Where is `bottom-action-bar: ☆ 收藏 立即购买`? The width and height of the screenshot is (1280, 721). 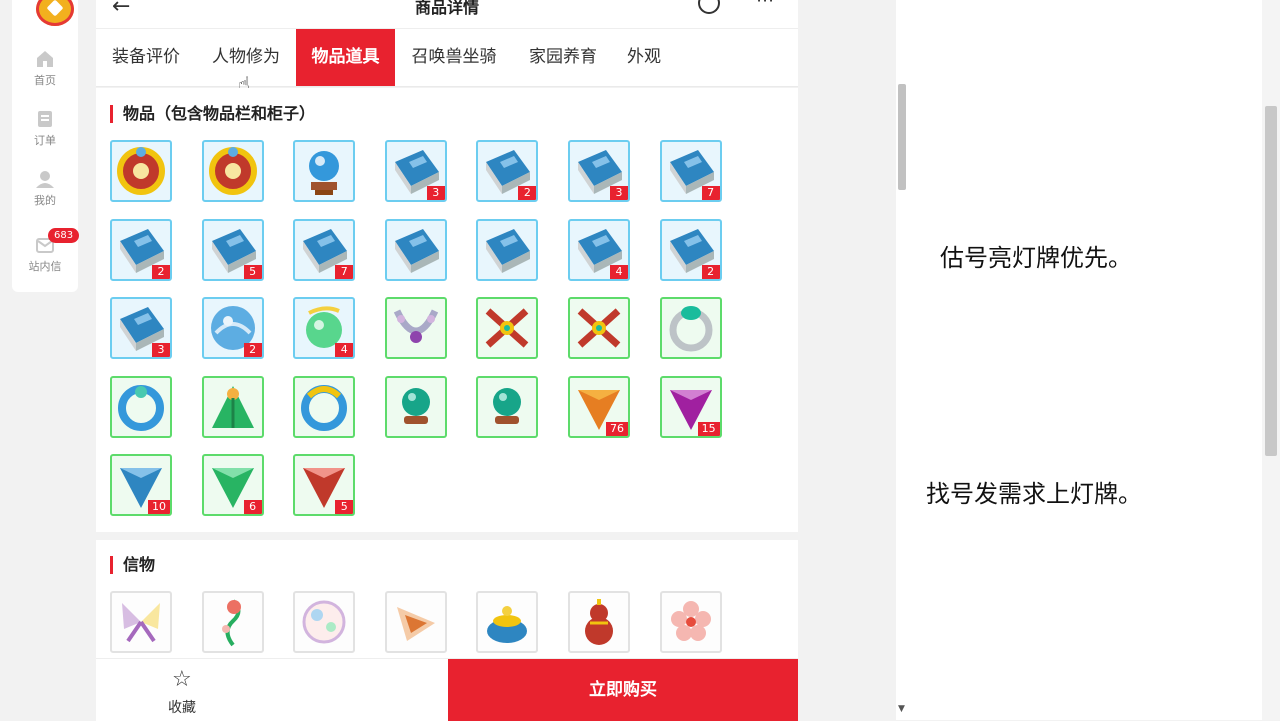 bottom-action-bar: ☆ 收藏 立即购买 is located at coordinates (447, 689).